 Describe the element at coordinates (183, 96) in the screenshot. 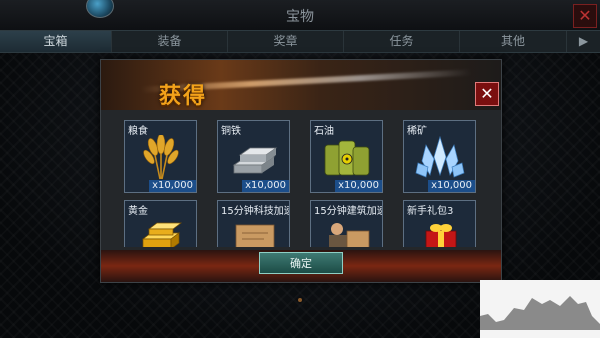

I see `dialog-title: 获得` at that location.